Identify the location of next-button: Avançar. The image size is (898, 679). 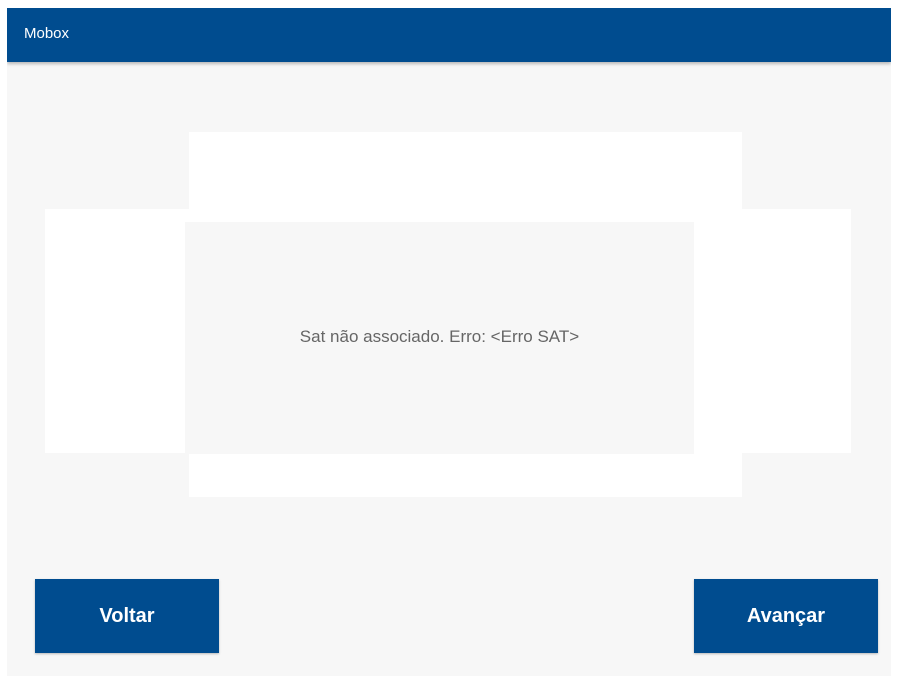
(786, 616).